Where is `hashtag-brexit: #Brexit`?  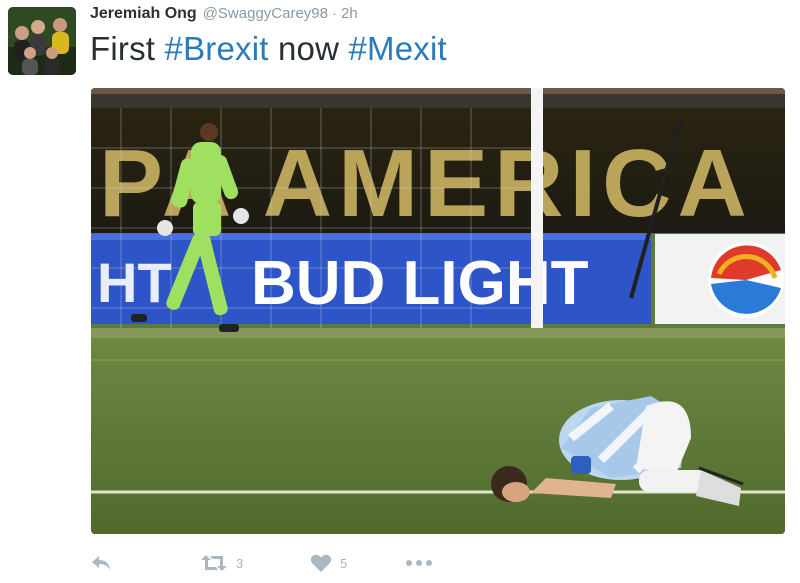 hashtag-brexit: #Brexit is located at coordinates (217, 48).